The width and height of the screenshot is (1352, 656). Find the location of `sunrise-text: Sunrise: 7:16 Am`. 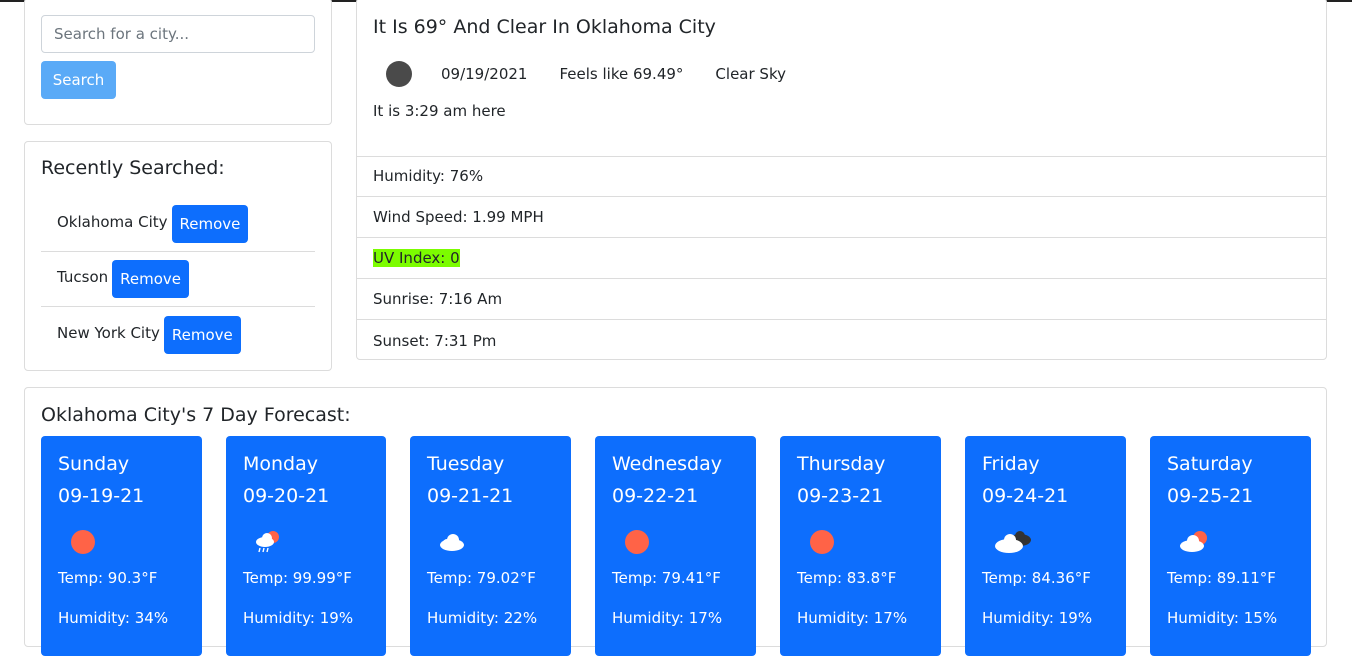

sunrise-text: Sunrise: 7:16 Am is located at coordinates (438, 299).